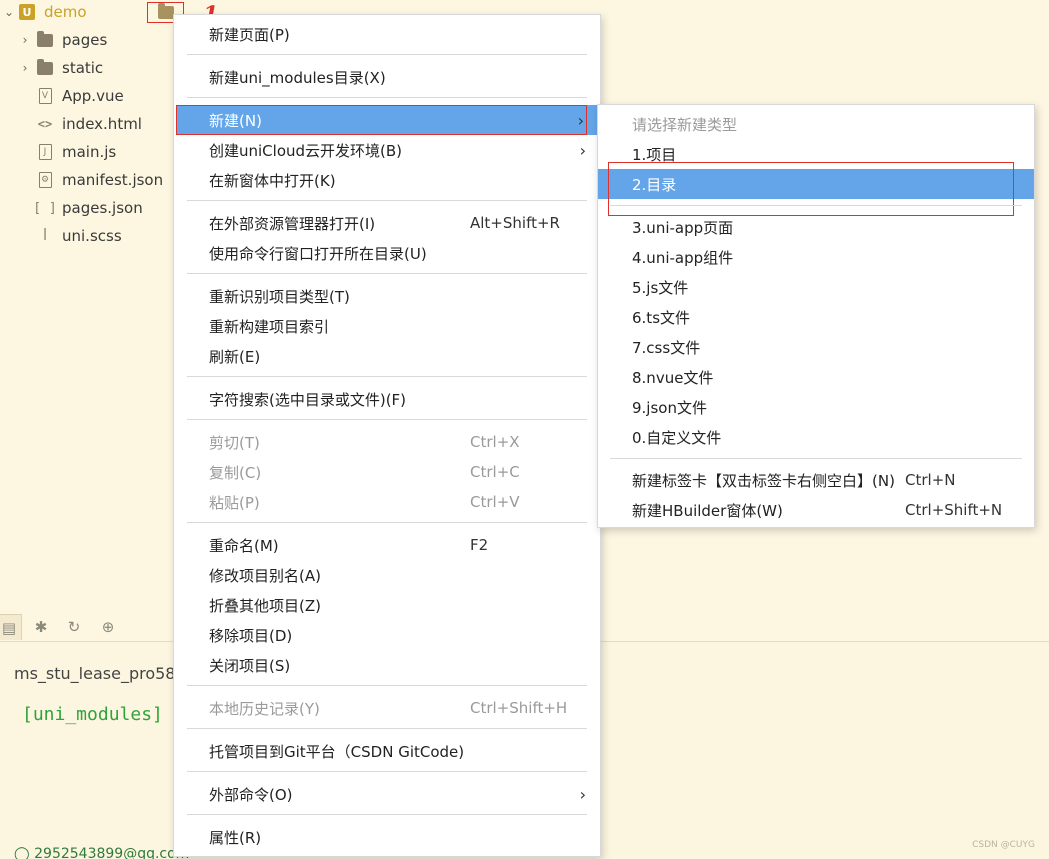 The height and width of the screenshot is (859, 1049). What do you see at coordinates (387, 837) in the screenshot?
I see `menu-item-properties: 属性(R)` at bounding box center [387, 837].